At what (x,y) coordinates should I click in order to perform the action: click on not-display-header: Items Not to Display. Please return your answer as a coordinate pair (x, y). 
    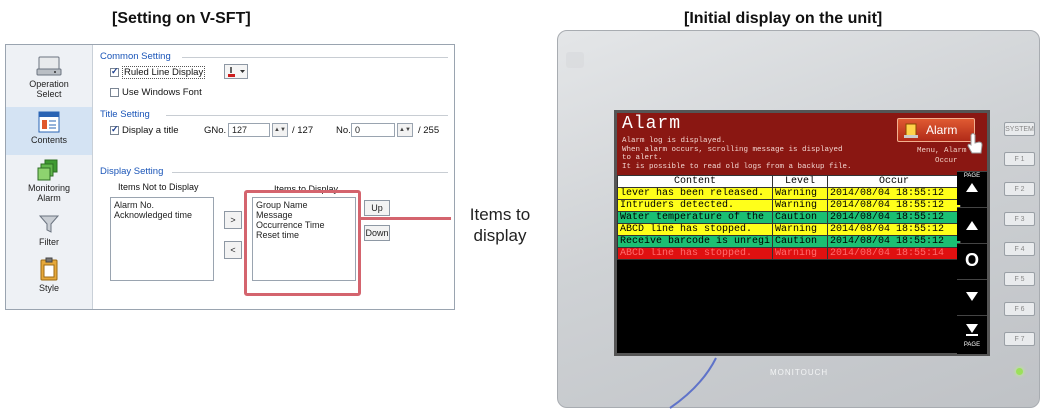
    Looking at the image, I should click on (158, 187).